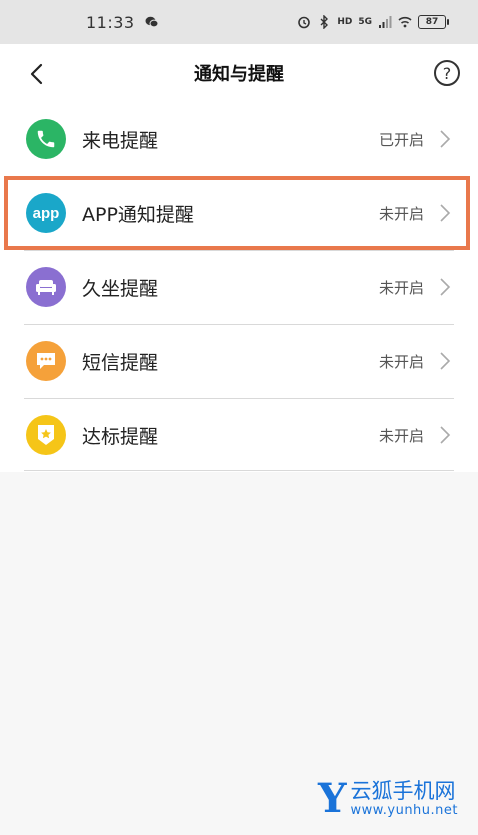  I want to click on sofa-icon, so click(46, 287).